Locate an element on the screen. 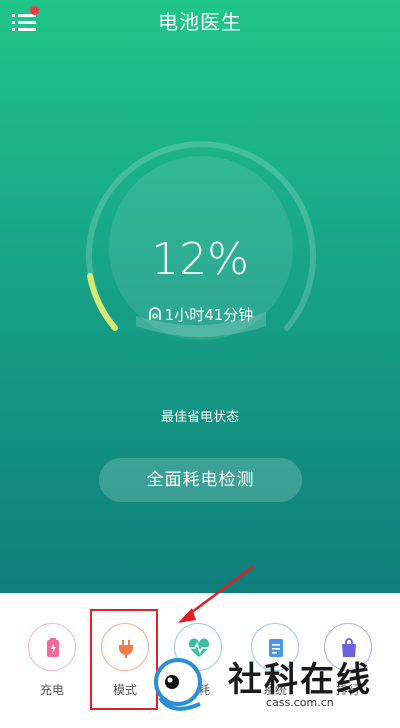  full-check-button: 全面耗电检测 is located at coordinates (200, 480).